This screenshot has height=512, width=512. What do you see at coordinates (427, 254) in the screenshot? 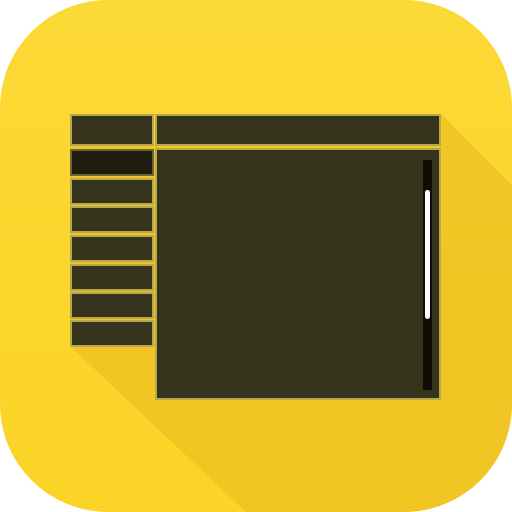
I see `scrollbar-thumb` at bounding box center [427, 254].